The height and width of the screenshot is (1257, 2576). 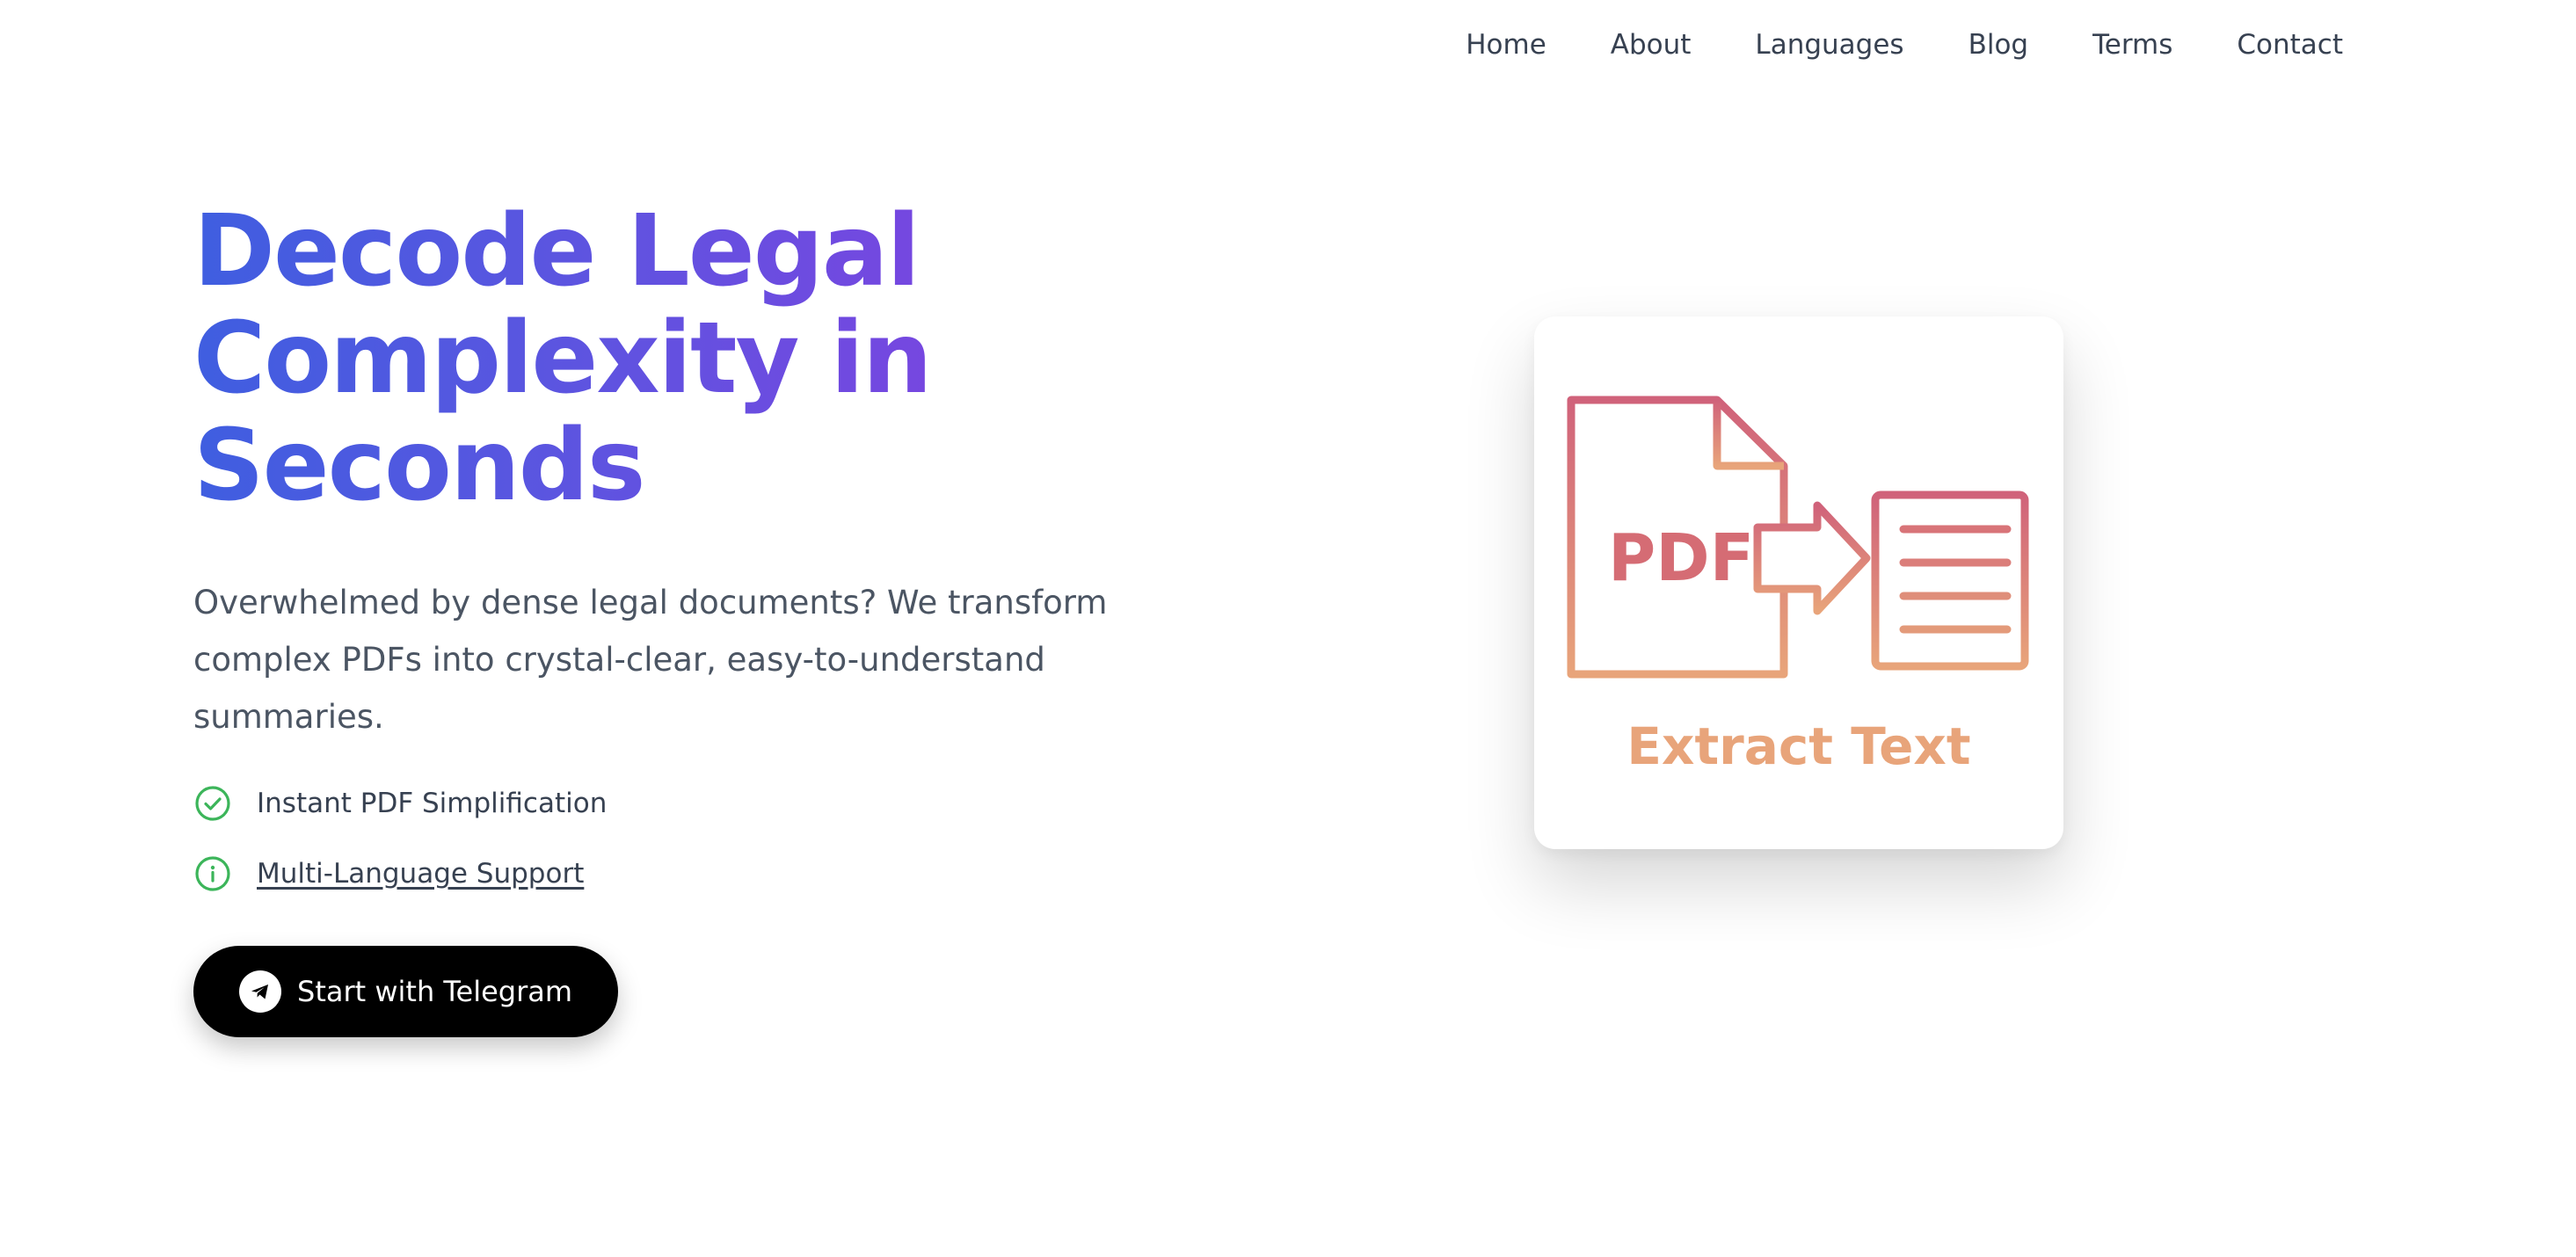 I want to click on nav-blog: Blog, so click(x=1998, y=45).